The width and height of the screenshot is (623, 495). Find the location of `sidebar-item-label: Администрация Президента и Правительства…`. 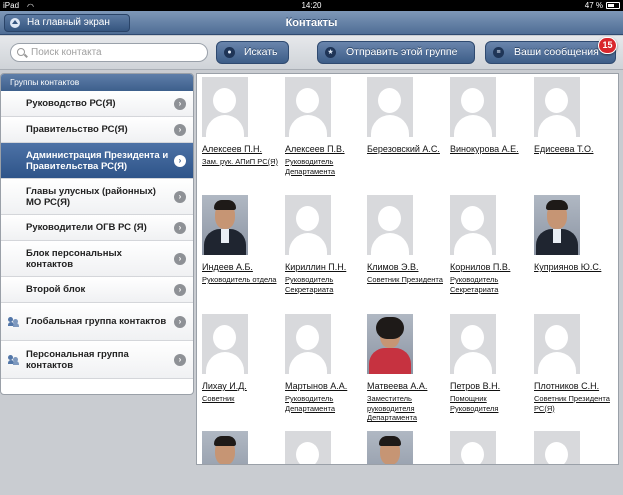

sidebar-item-label: Администрация Президента и Правительства… is located at coordinates (97, 160).